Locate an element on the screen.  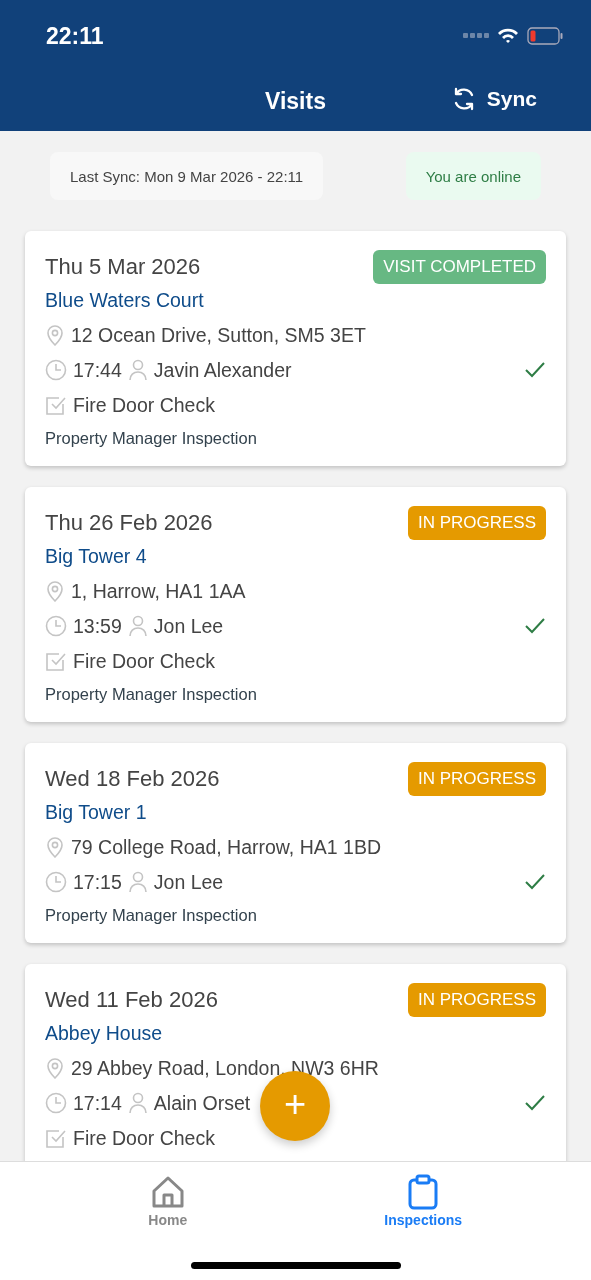
address: 1, Harrow, HA1 1AA is located at coordinates (158, 591).